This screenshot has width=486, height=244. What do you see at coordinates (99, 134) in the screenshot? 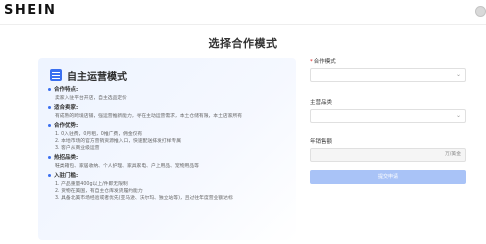
I see `section-text: 1. 0入驻费，0月租，0推广费，佣金仅有` at bounding box center [99, 134].